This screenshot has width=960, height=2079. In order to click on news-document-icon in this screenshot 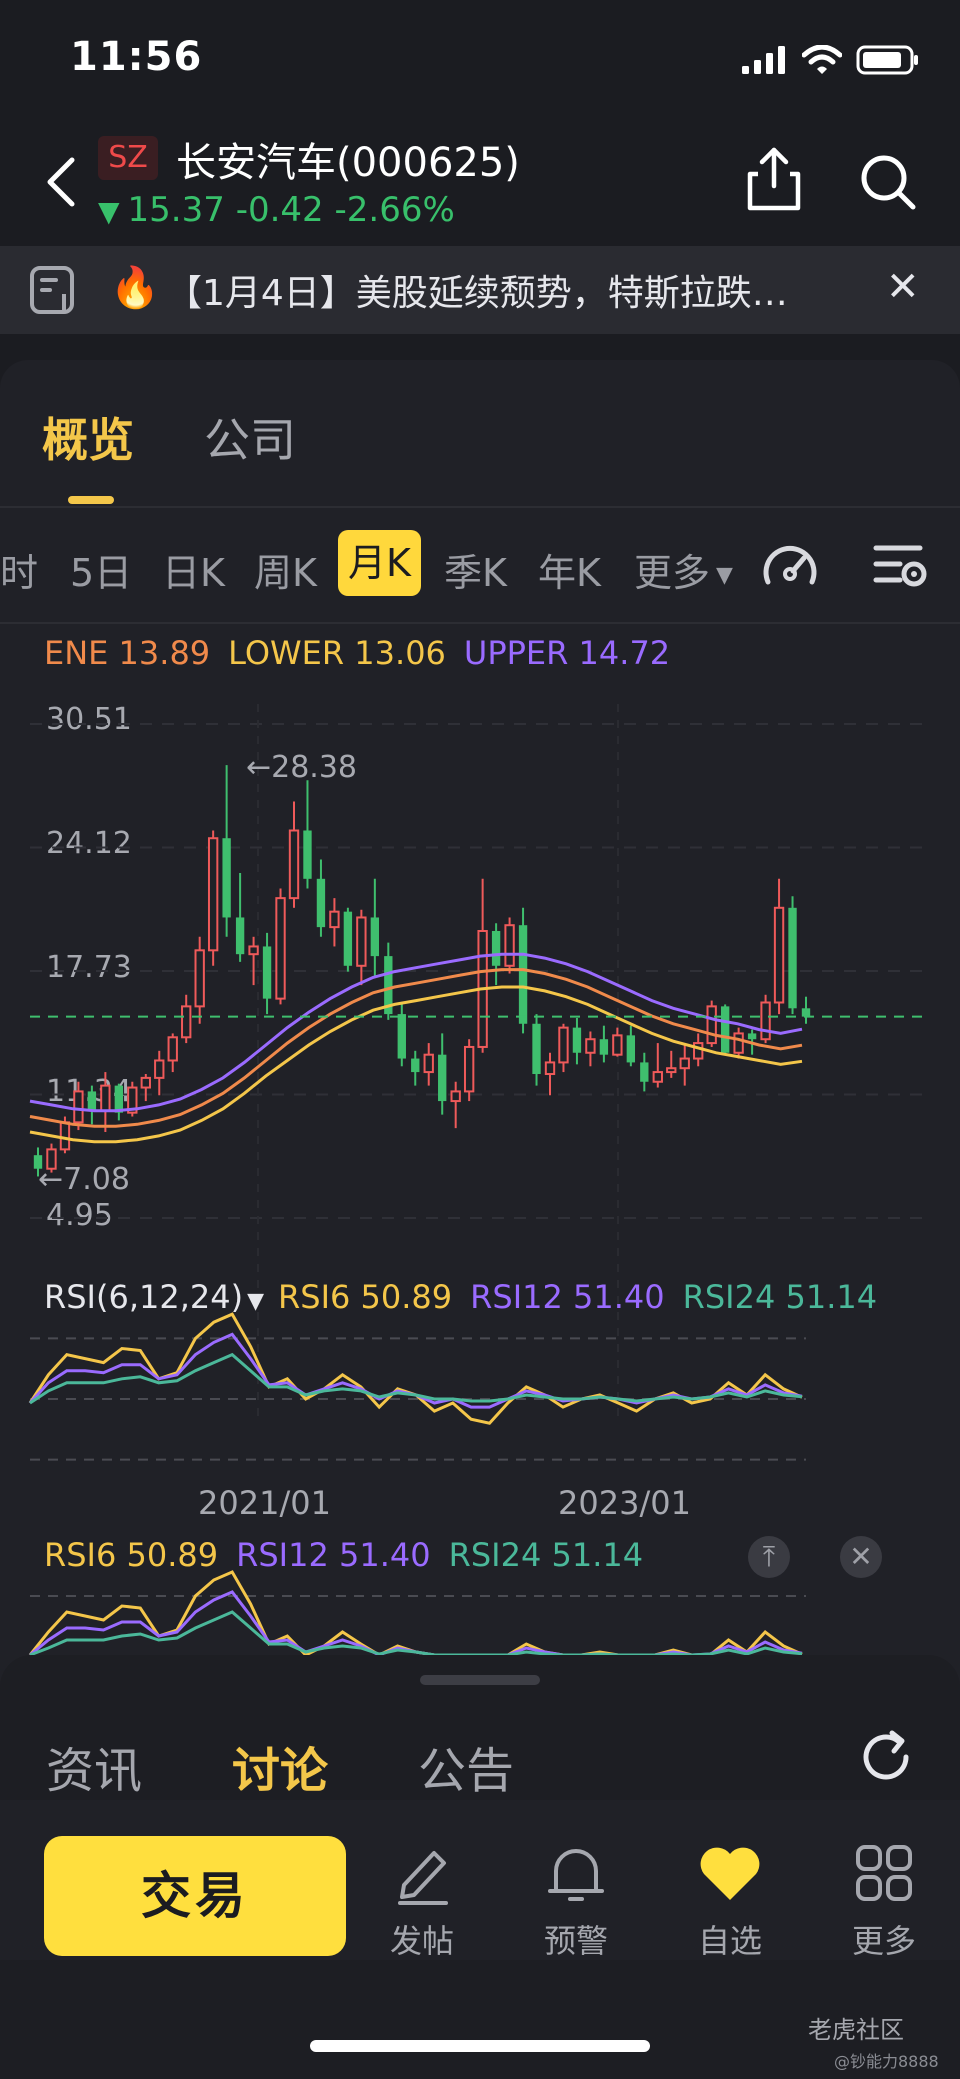, I will do `click(52, 290)`.